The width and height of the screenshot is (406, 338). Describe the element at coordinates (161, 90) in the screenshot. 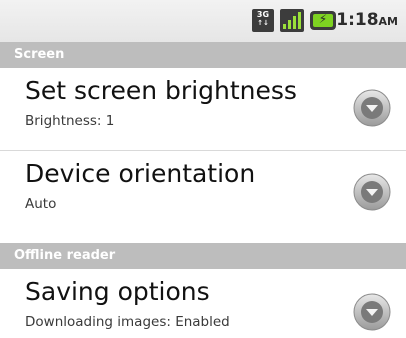

I see `pref-title: Set screen brightness` at that location.